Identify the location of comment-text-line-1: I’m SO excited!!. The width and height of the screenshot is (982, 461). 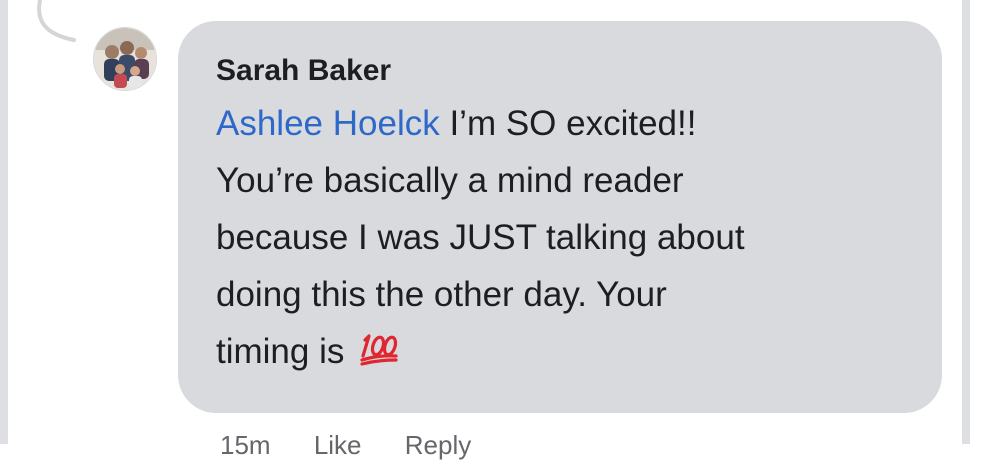
(568, 123).